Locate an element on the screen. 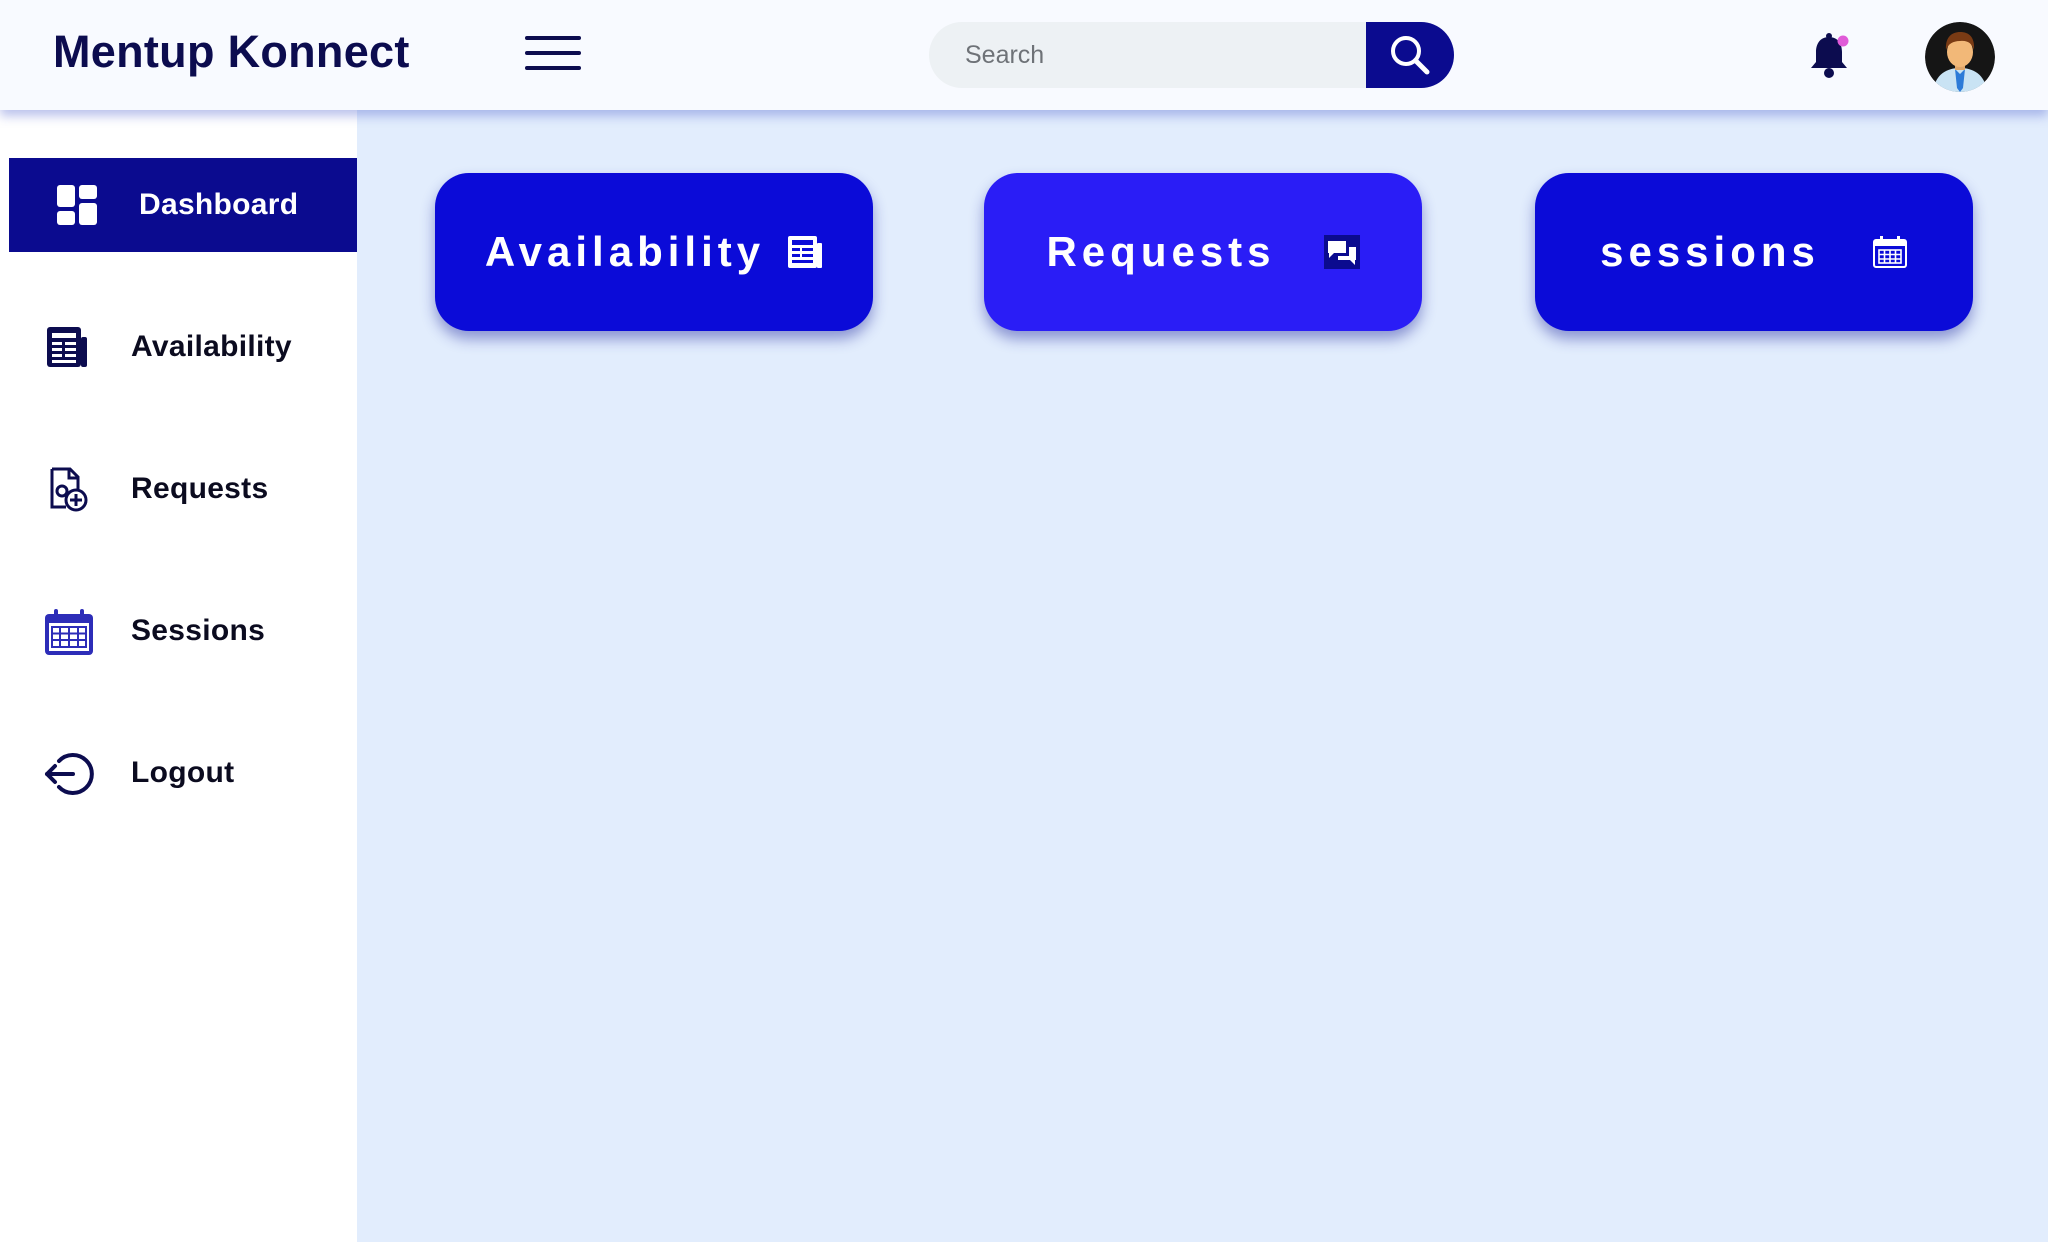  search-icon is located at coordinates (1410, 55).